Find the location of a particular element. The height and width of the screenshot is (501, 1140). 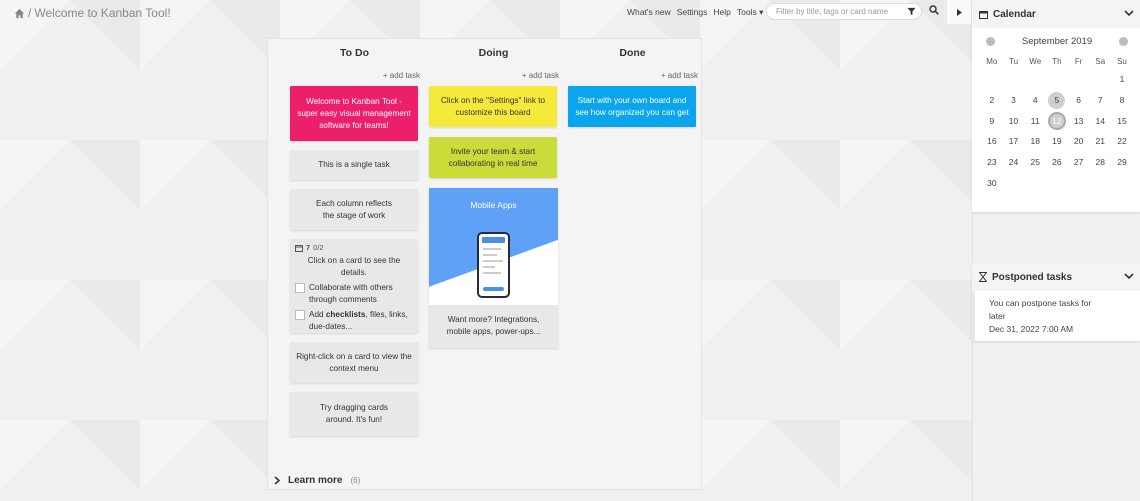

breadcrumb: / Welcome to Kanban Tool! is located at coordinates (92, 13).